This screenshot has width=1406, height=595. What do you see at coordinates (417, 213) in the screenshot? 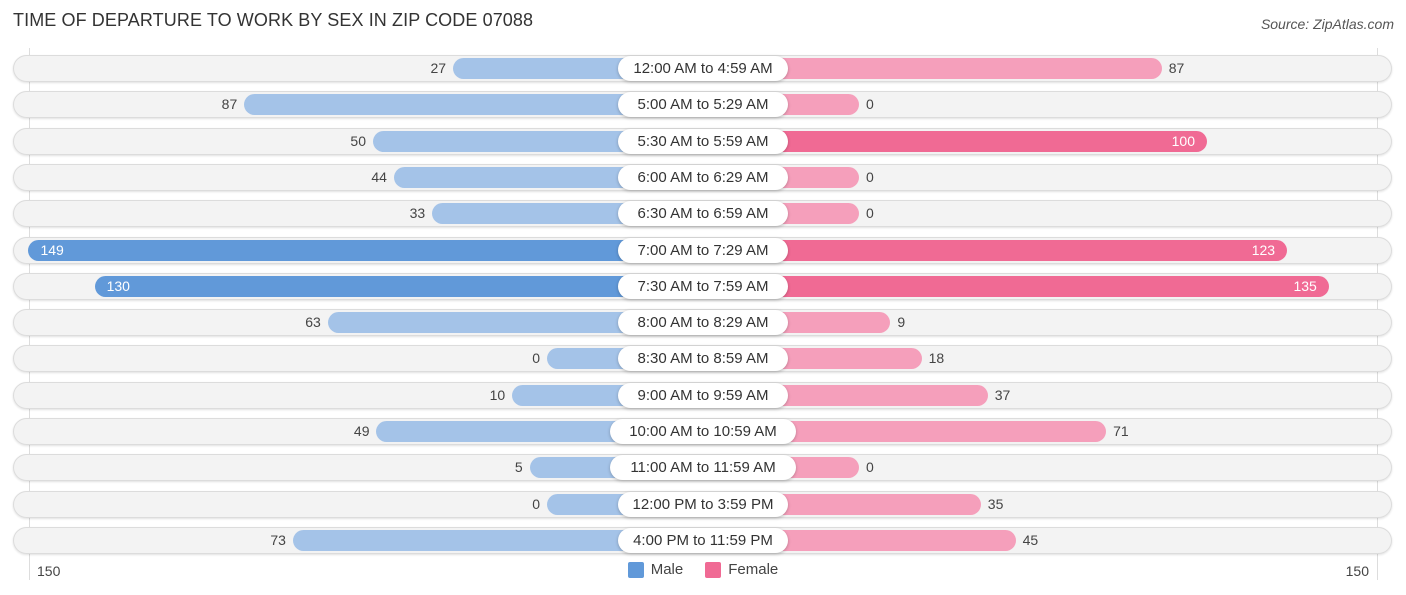
I see `value-label-male: 33` at bounding box center [417, 213].